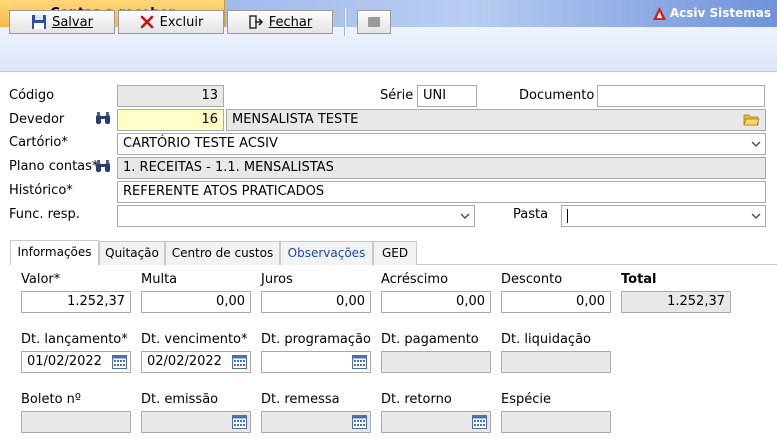 This screenshot has width=777, height=443. Describe the element at coordinates (416, 399) in the screenshot. I see `dt-retorno-label: Dt. retorno` at that location.